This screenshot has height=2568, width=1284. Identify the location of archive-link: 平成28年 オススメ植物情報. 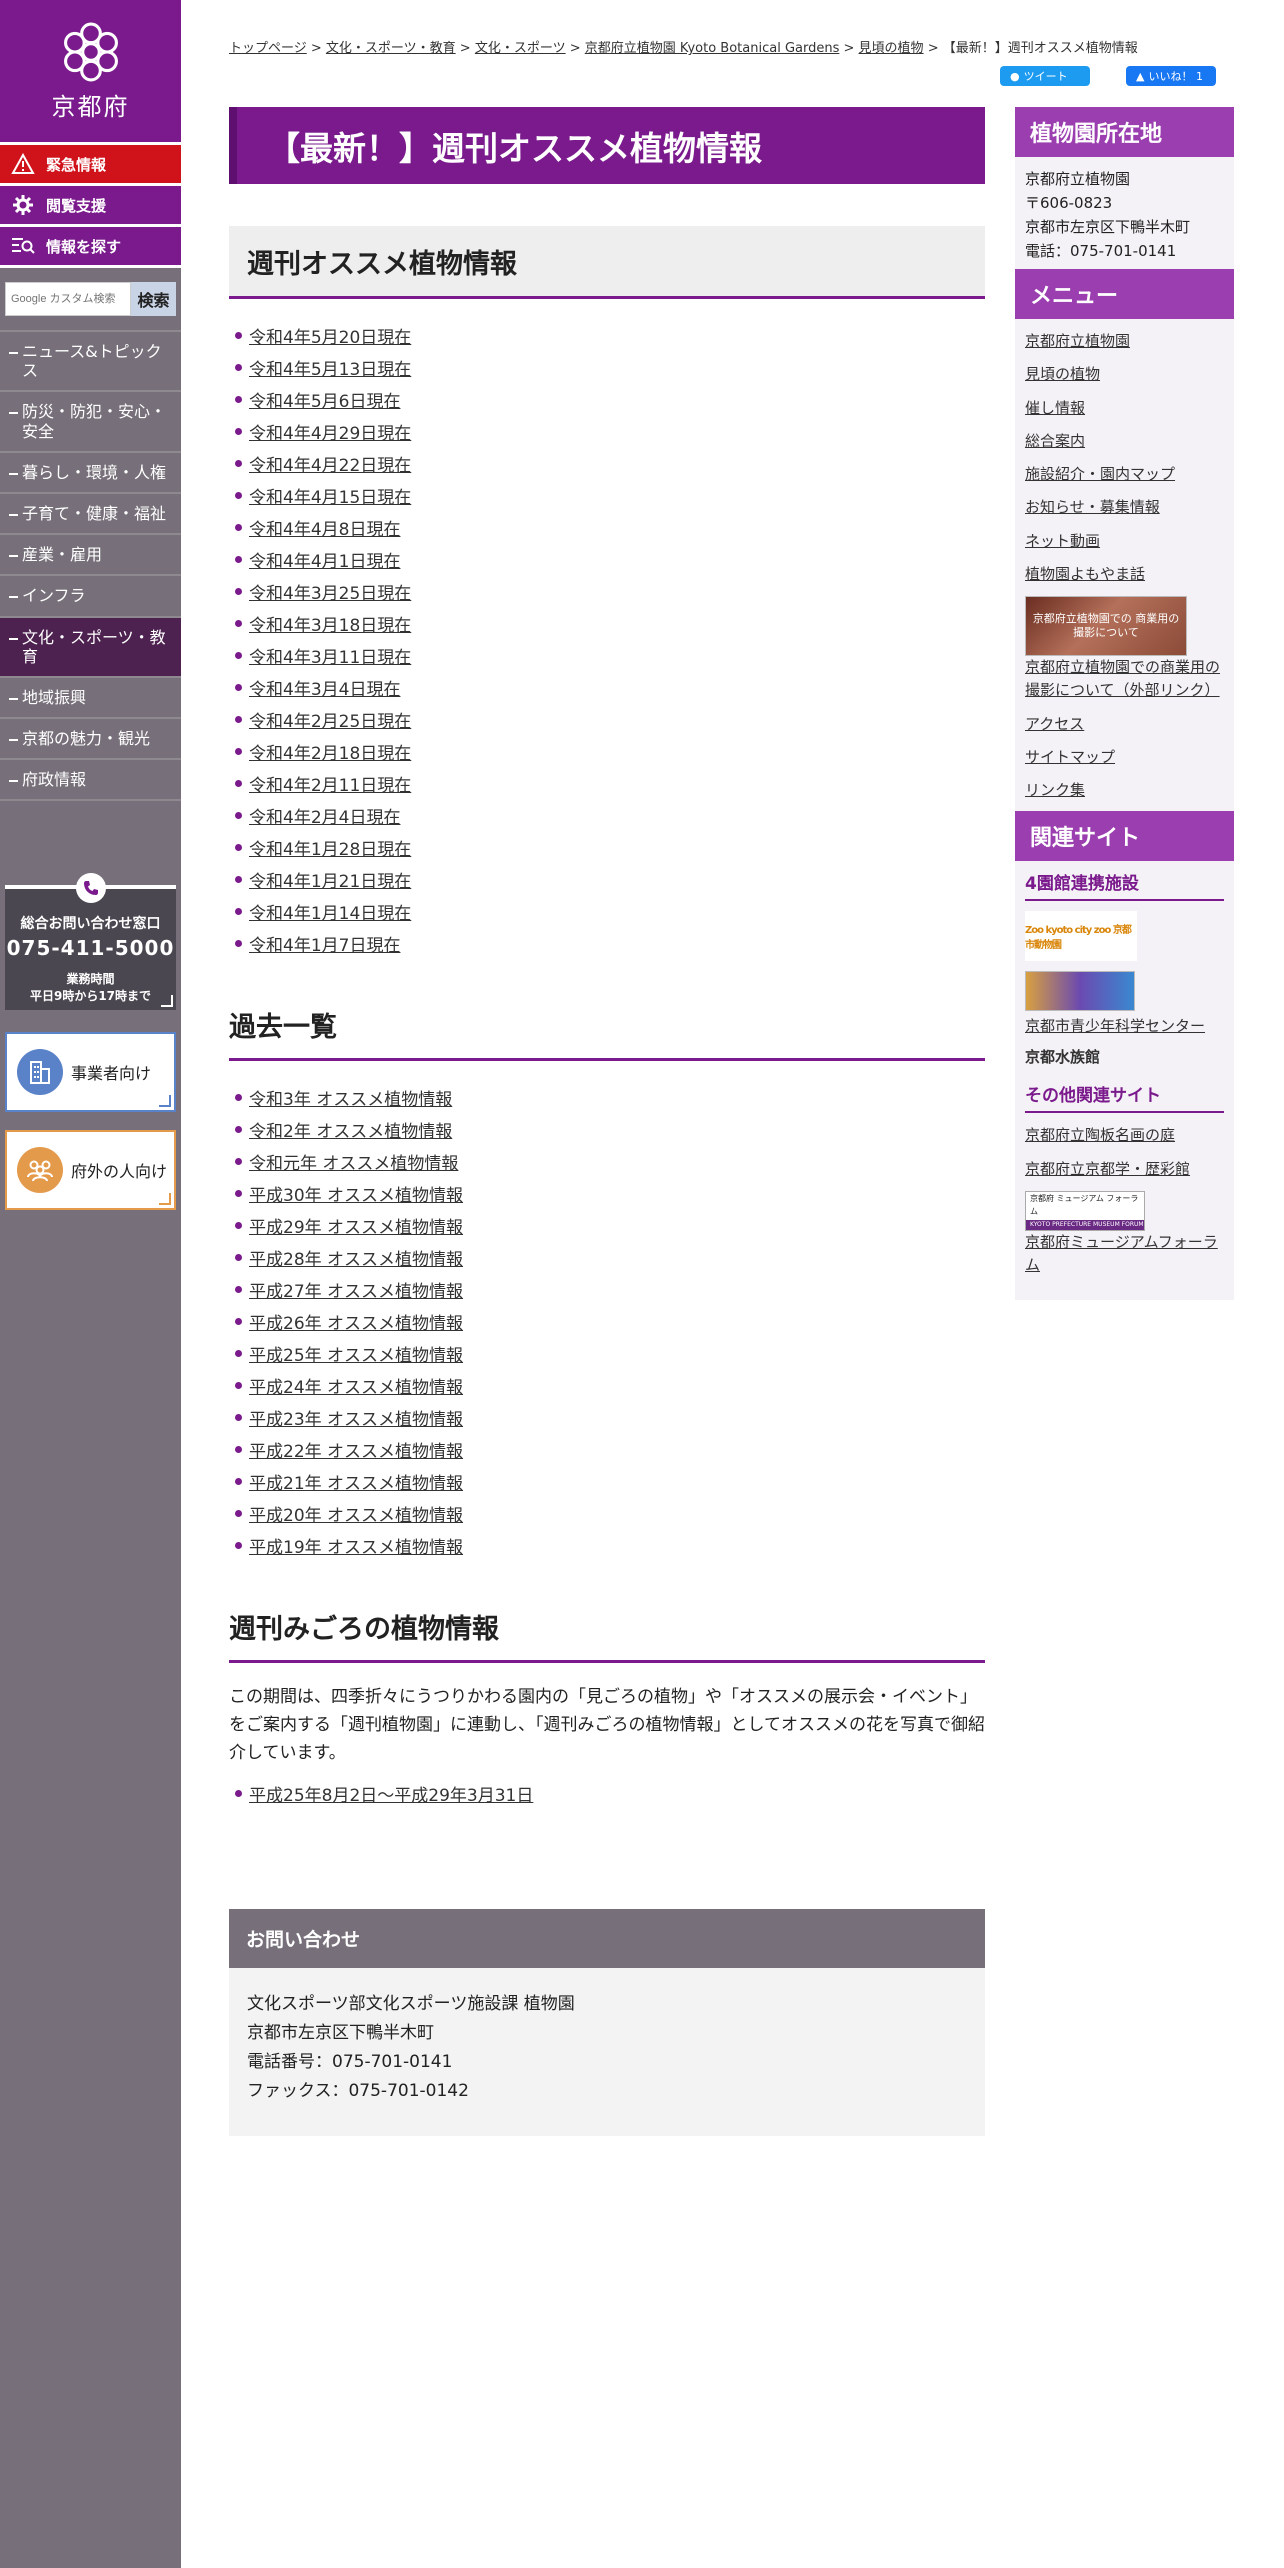
(356, 1257).